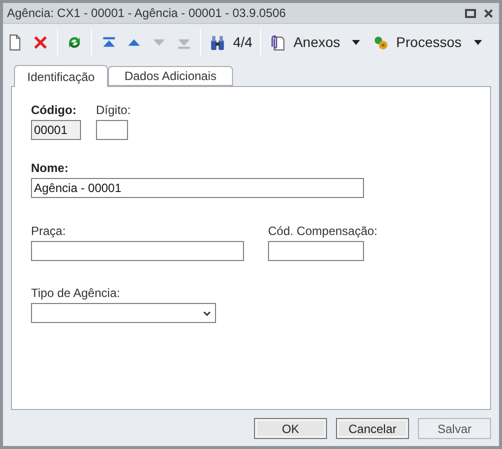 This screenshot has height=449, width=502. Describe the element at coordinates (170, 76) in the screenshot. I see `tab: Dados Adicionais` at that location.